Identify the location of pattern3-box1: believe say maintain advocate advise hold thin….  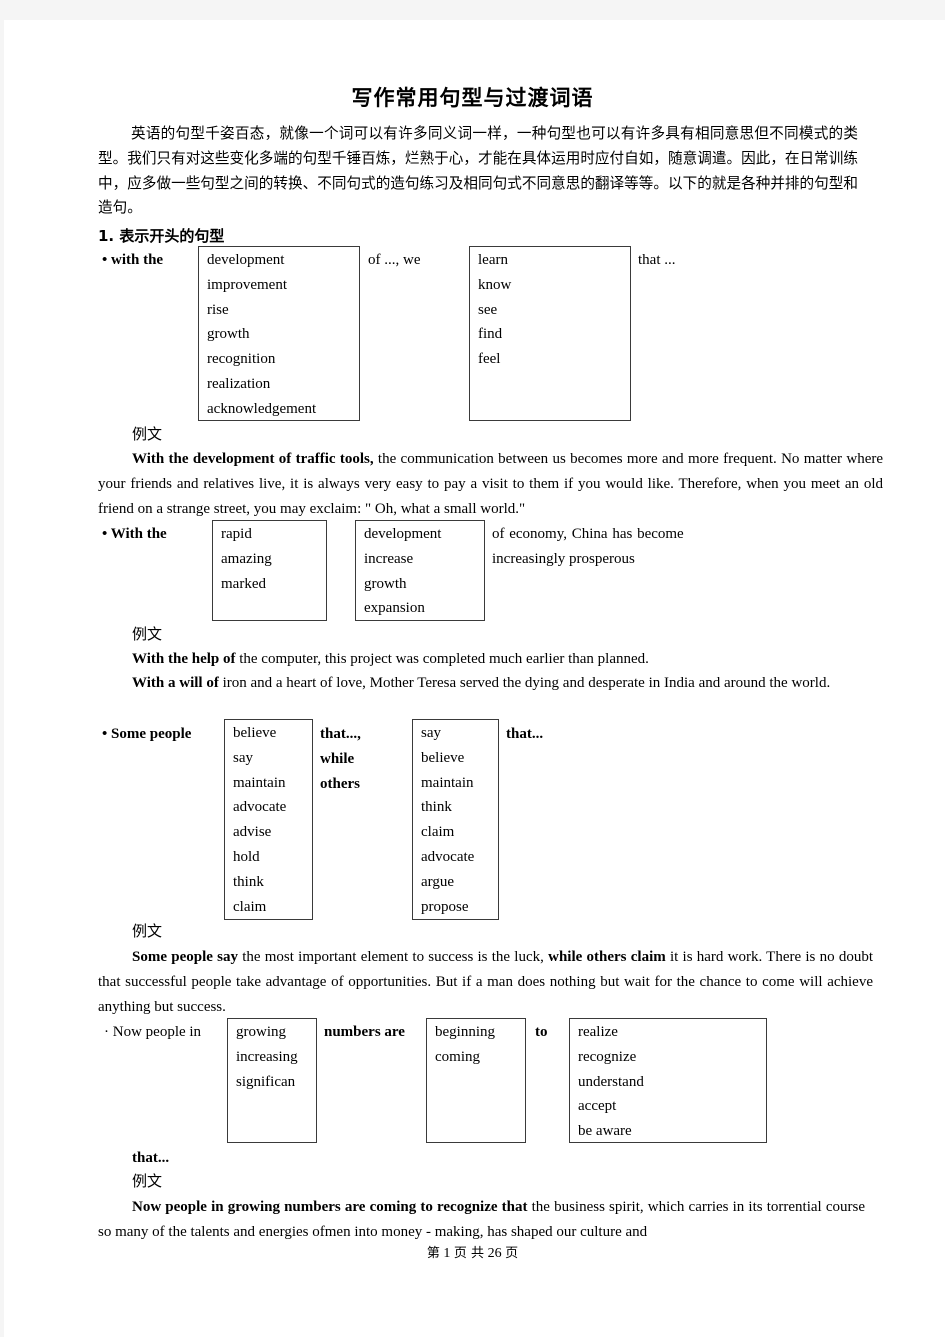
(268, 819).